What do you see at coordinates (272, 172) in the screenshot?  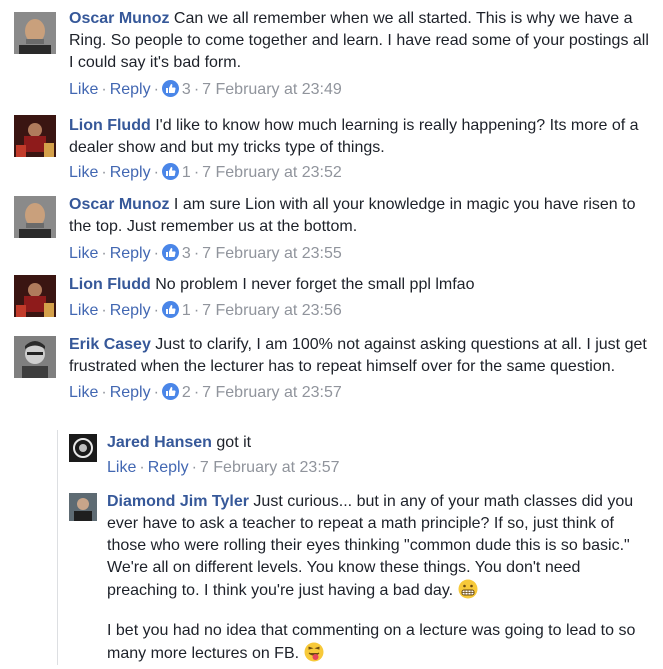 I see `timestamp: 7 February at 23:52` at bounding box center [272, 172].